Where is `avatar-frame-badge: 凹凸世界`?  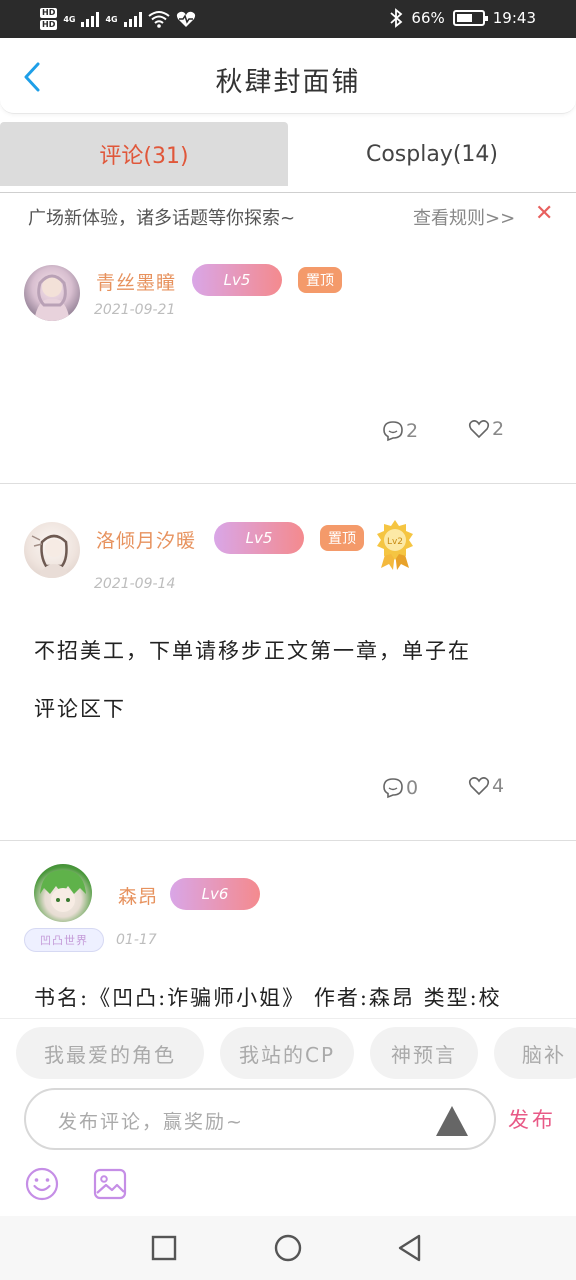 avatar-frame-badge: 凹凸世界 is located at coordinates (64, 940).